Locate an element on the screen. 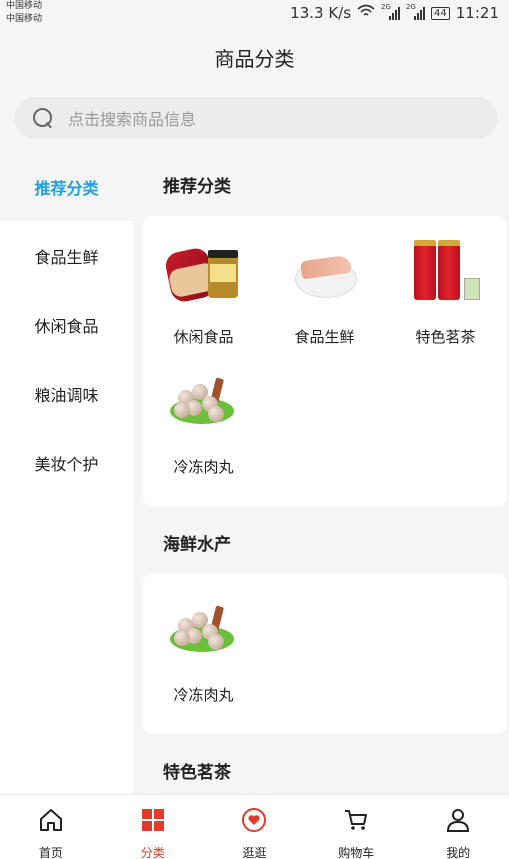  tab-category: 分类 is located at coordinates (153, 827).